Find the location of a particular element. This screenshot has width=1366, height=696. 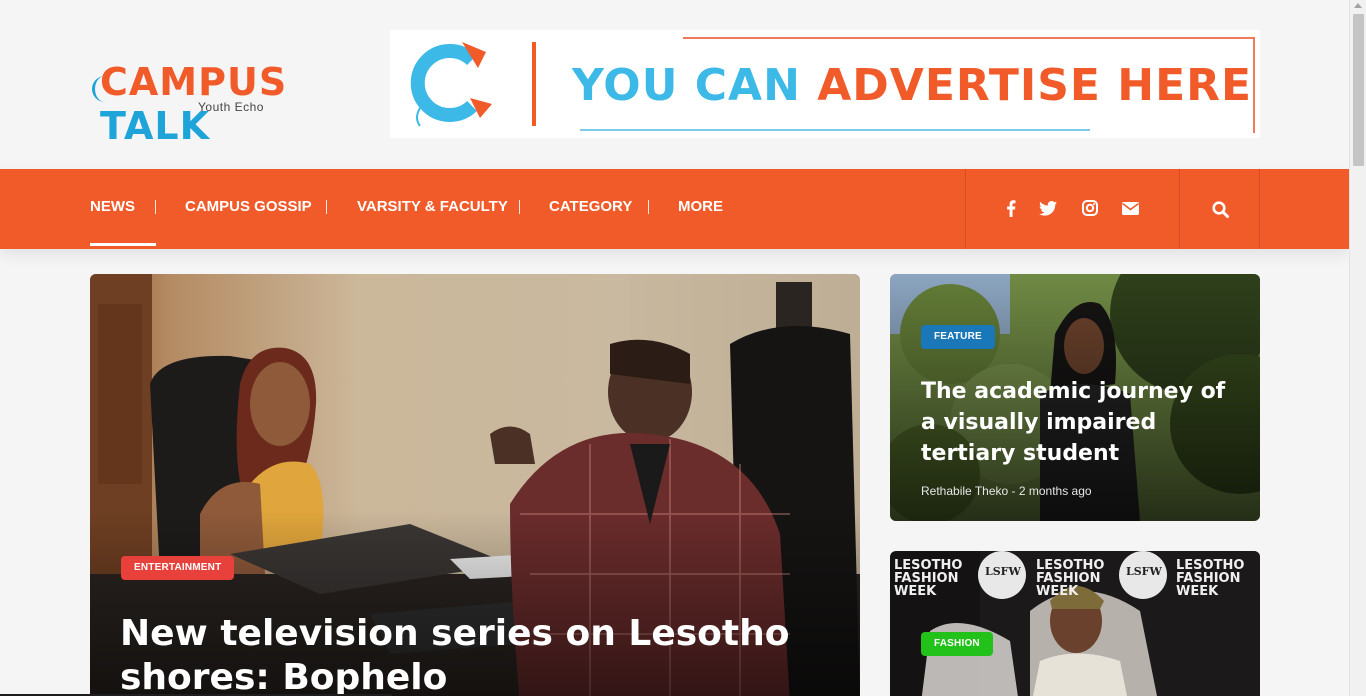

campus-talk-mark-icon is located at coordinates (451, 84).